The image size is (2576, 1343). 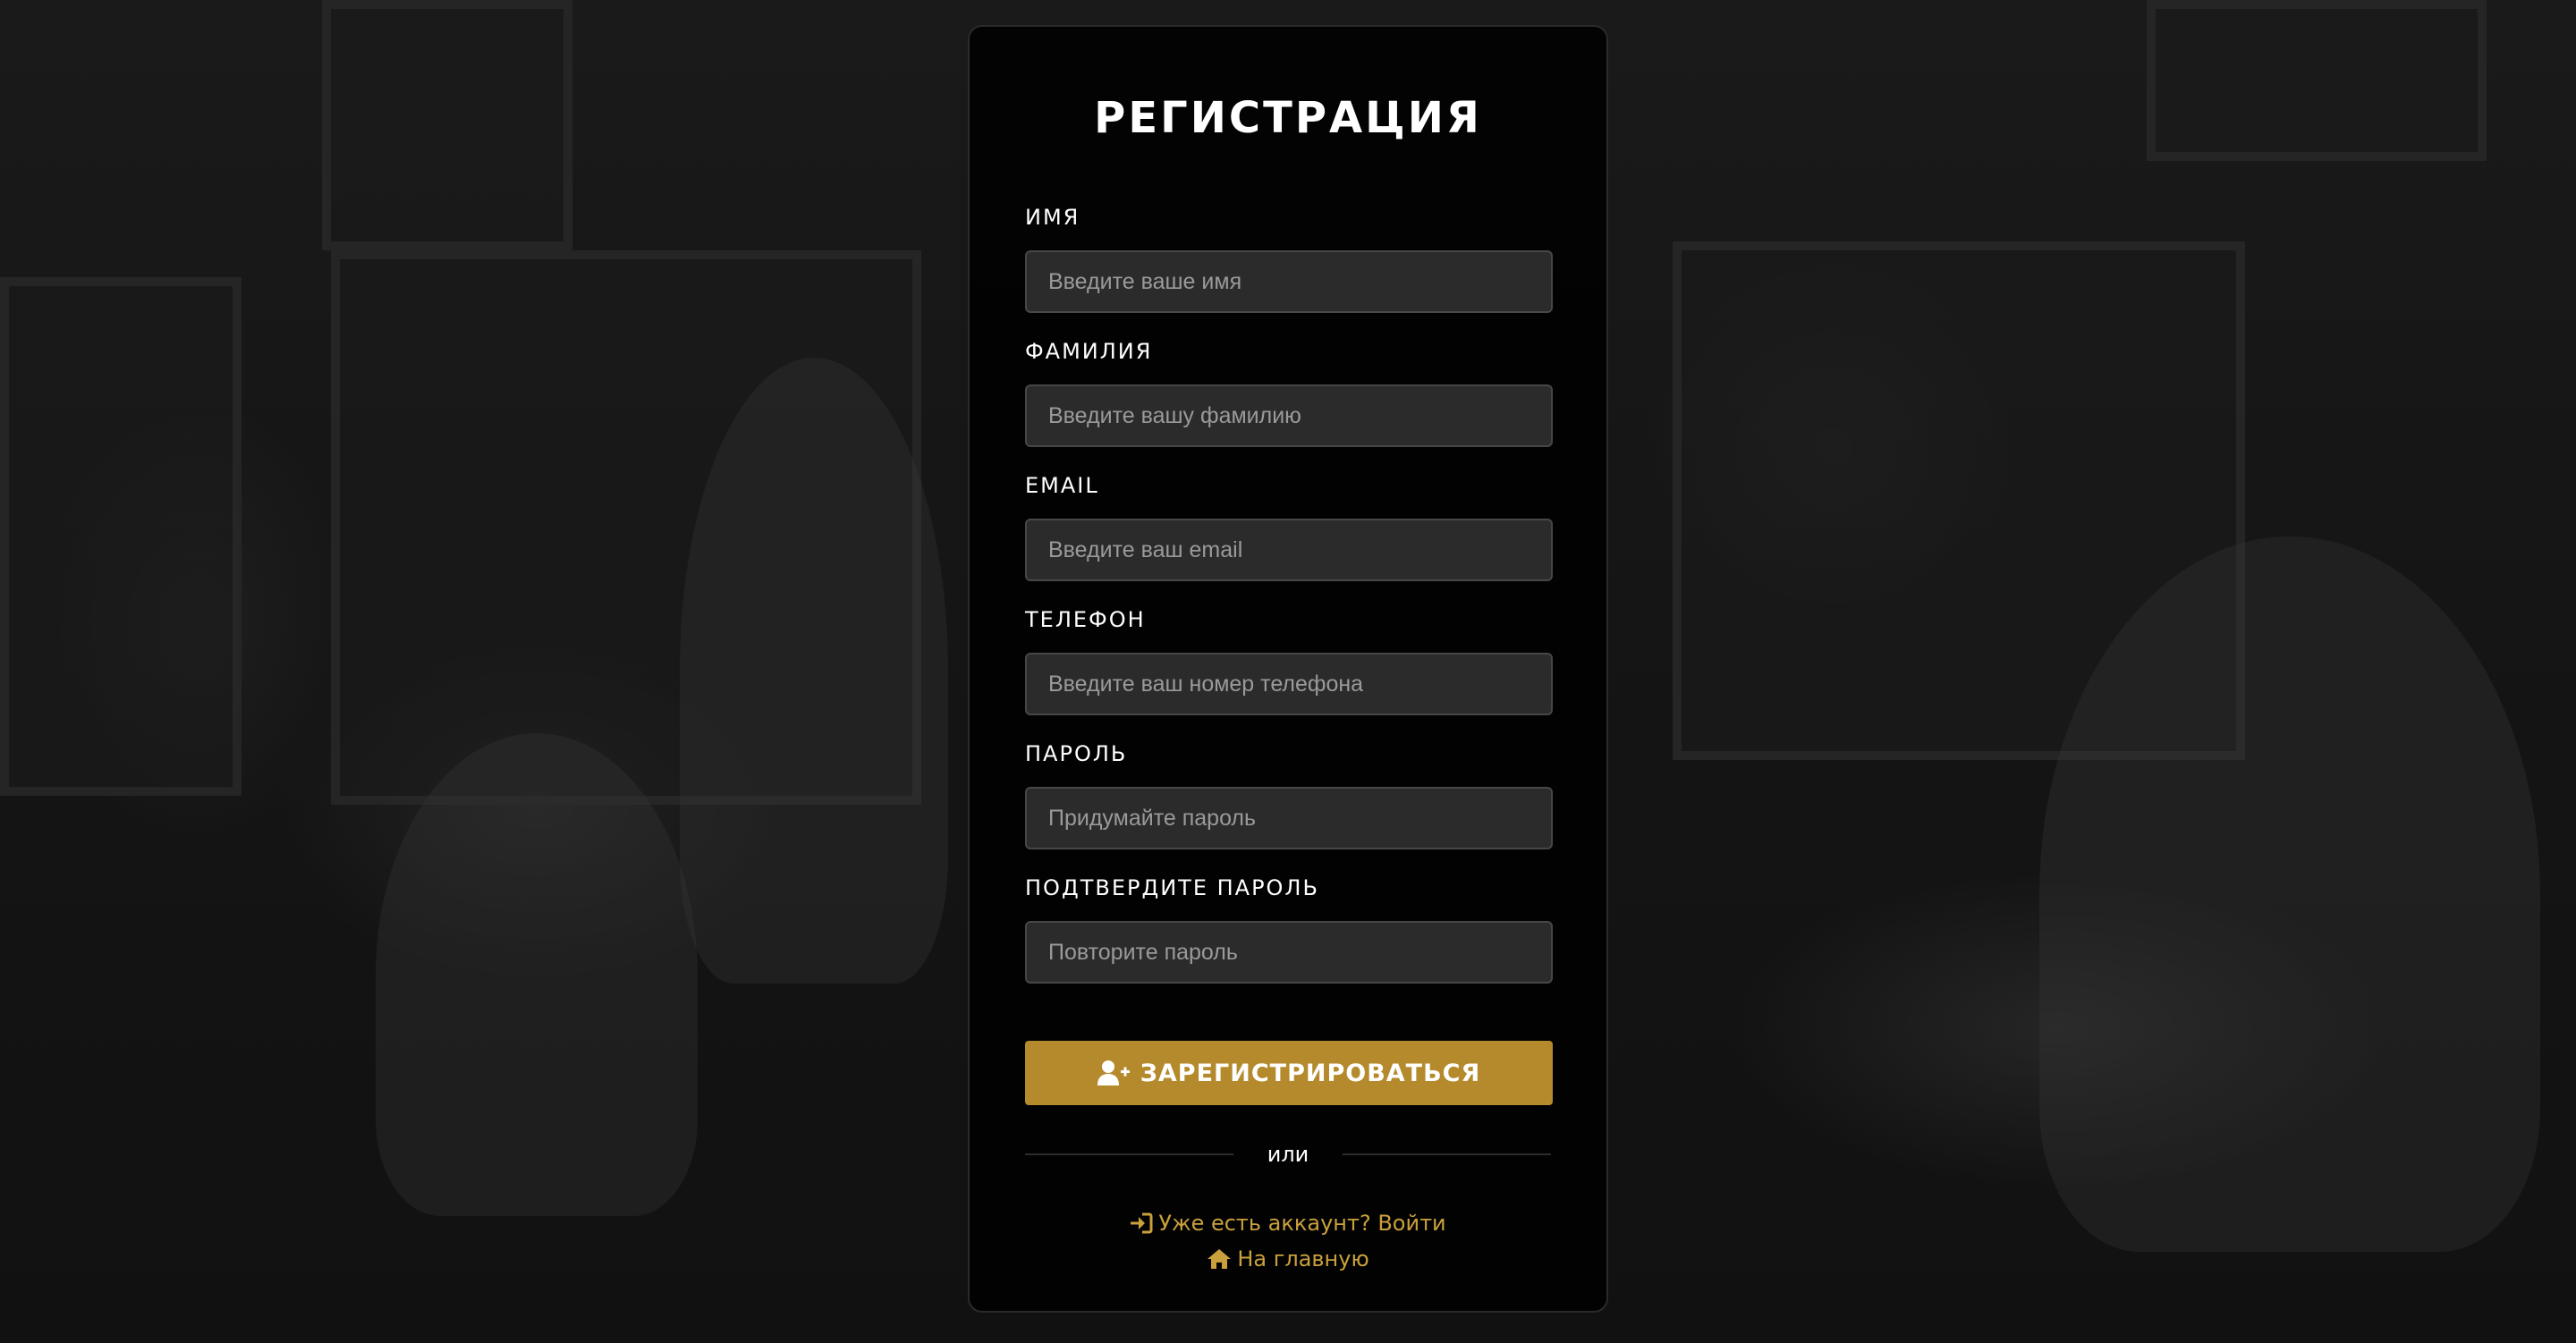 I want to click on email-input, so click(x=1289, y=550).